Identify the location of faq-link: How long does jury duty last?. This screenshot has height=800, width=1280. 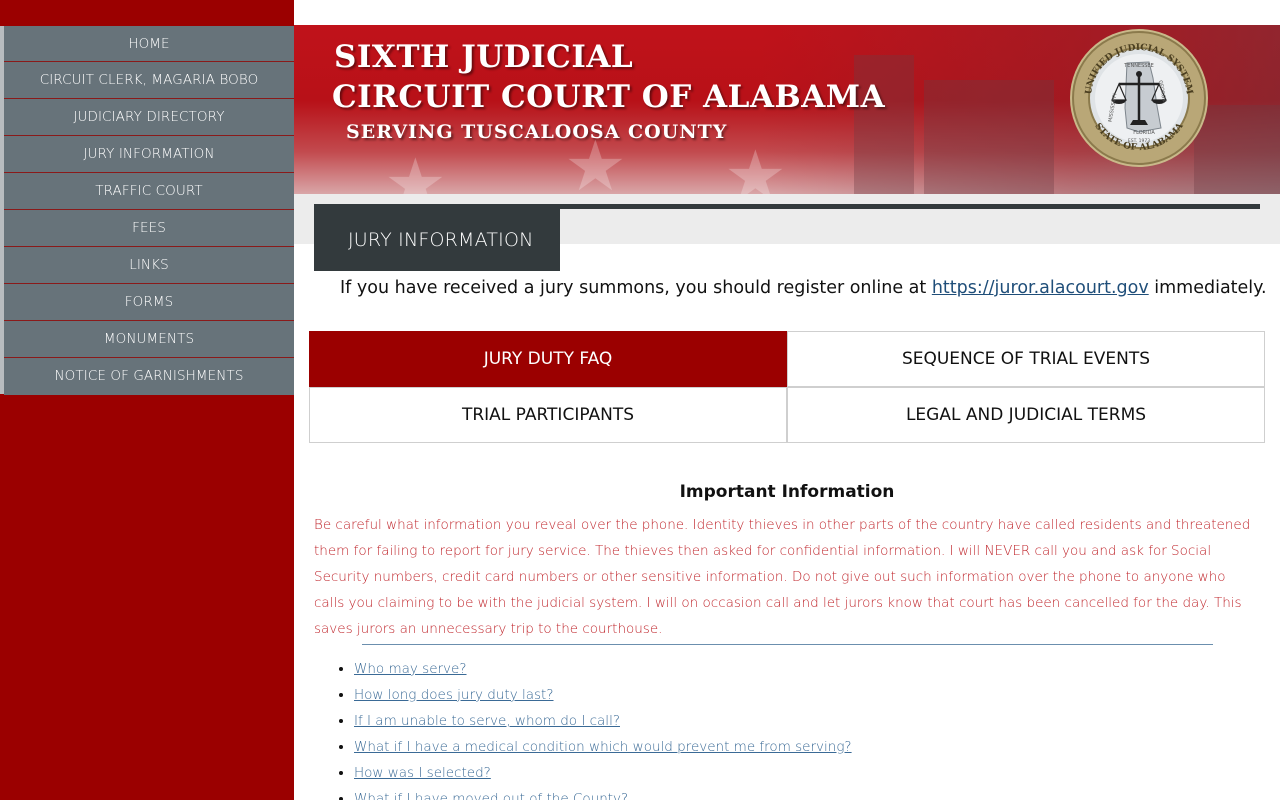
(454, 695).